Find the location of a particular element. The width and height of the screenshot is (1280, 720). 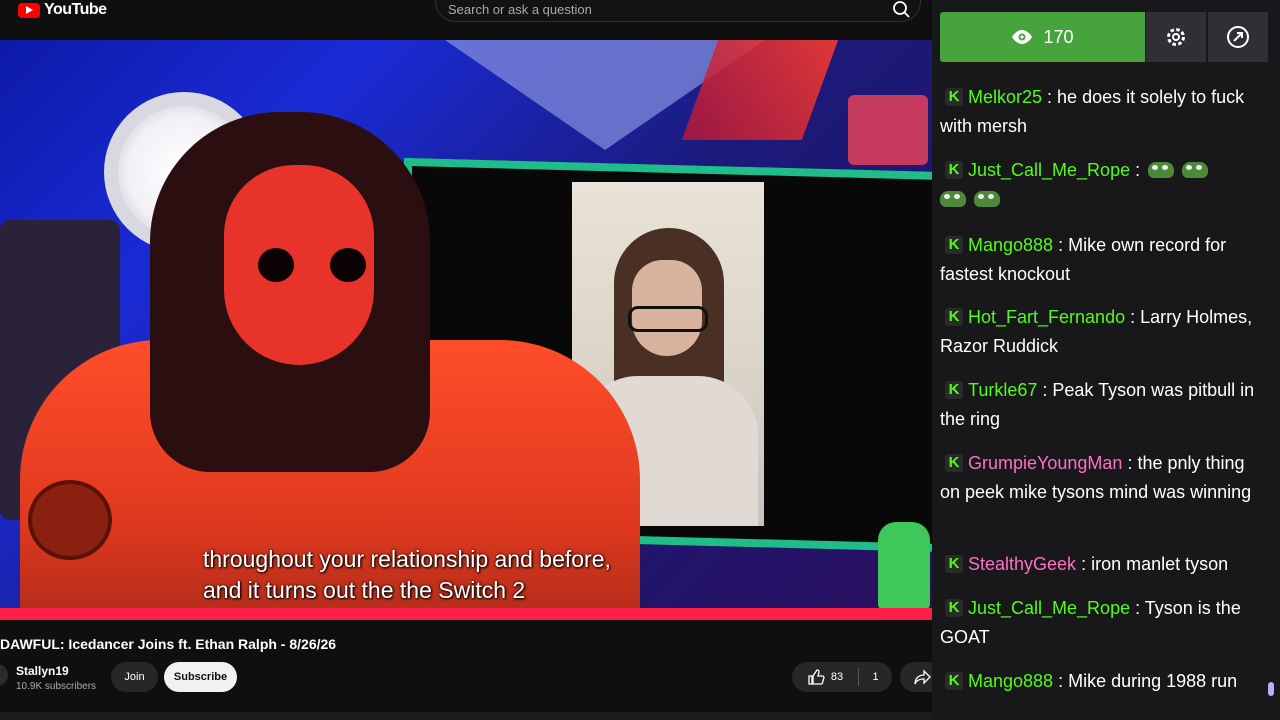

host-sunglasses-left is located at coordinates (276, 265).